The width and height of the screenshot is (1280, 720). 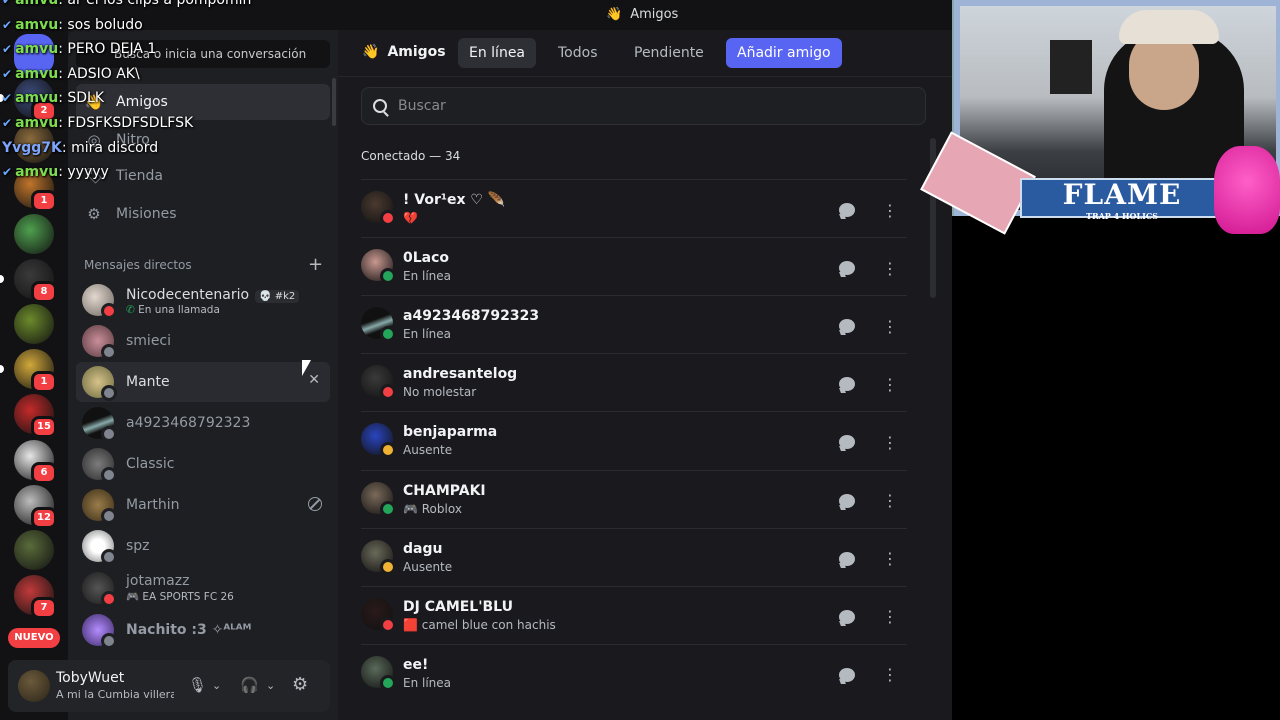 I want to click on dm-item: spz, so click(x=203, y=546).